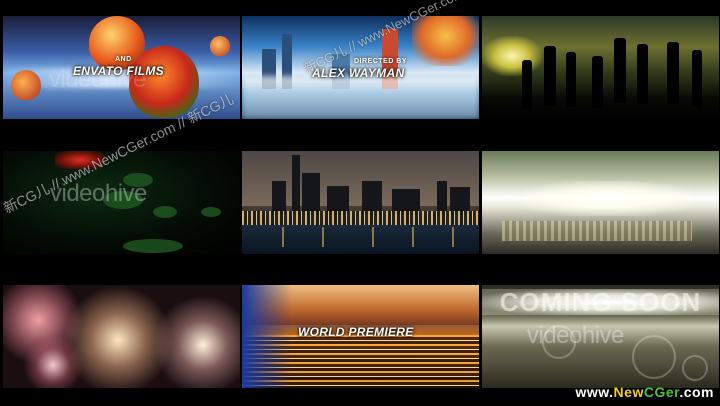  Describe the element at coordinates (118, 71) in the screenshot. I see `caption-title: ENVATO FILMS` at that location.